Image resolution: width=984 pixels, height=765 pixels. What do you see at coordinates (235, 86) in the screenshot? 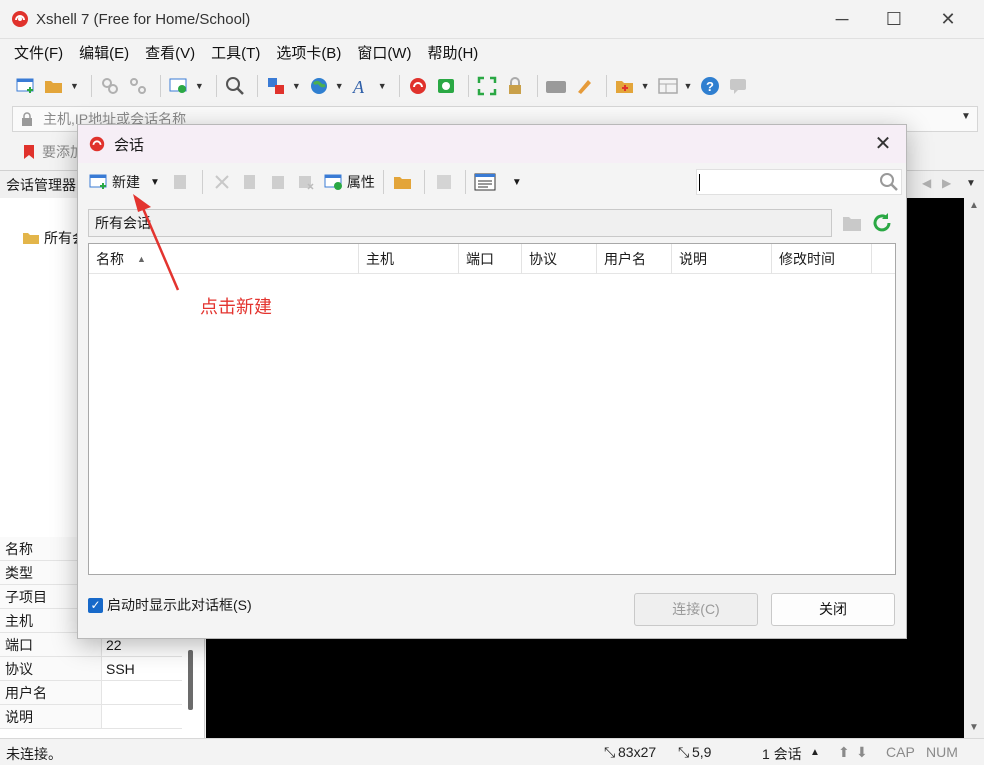
I see `find-icon` at bounding box center [235, 86].